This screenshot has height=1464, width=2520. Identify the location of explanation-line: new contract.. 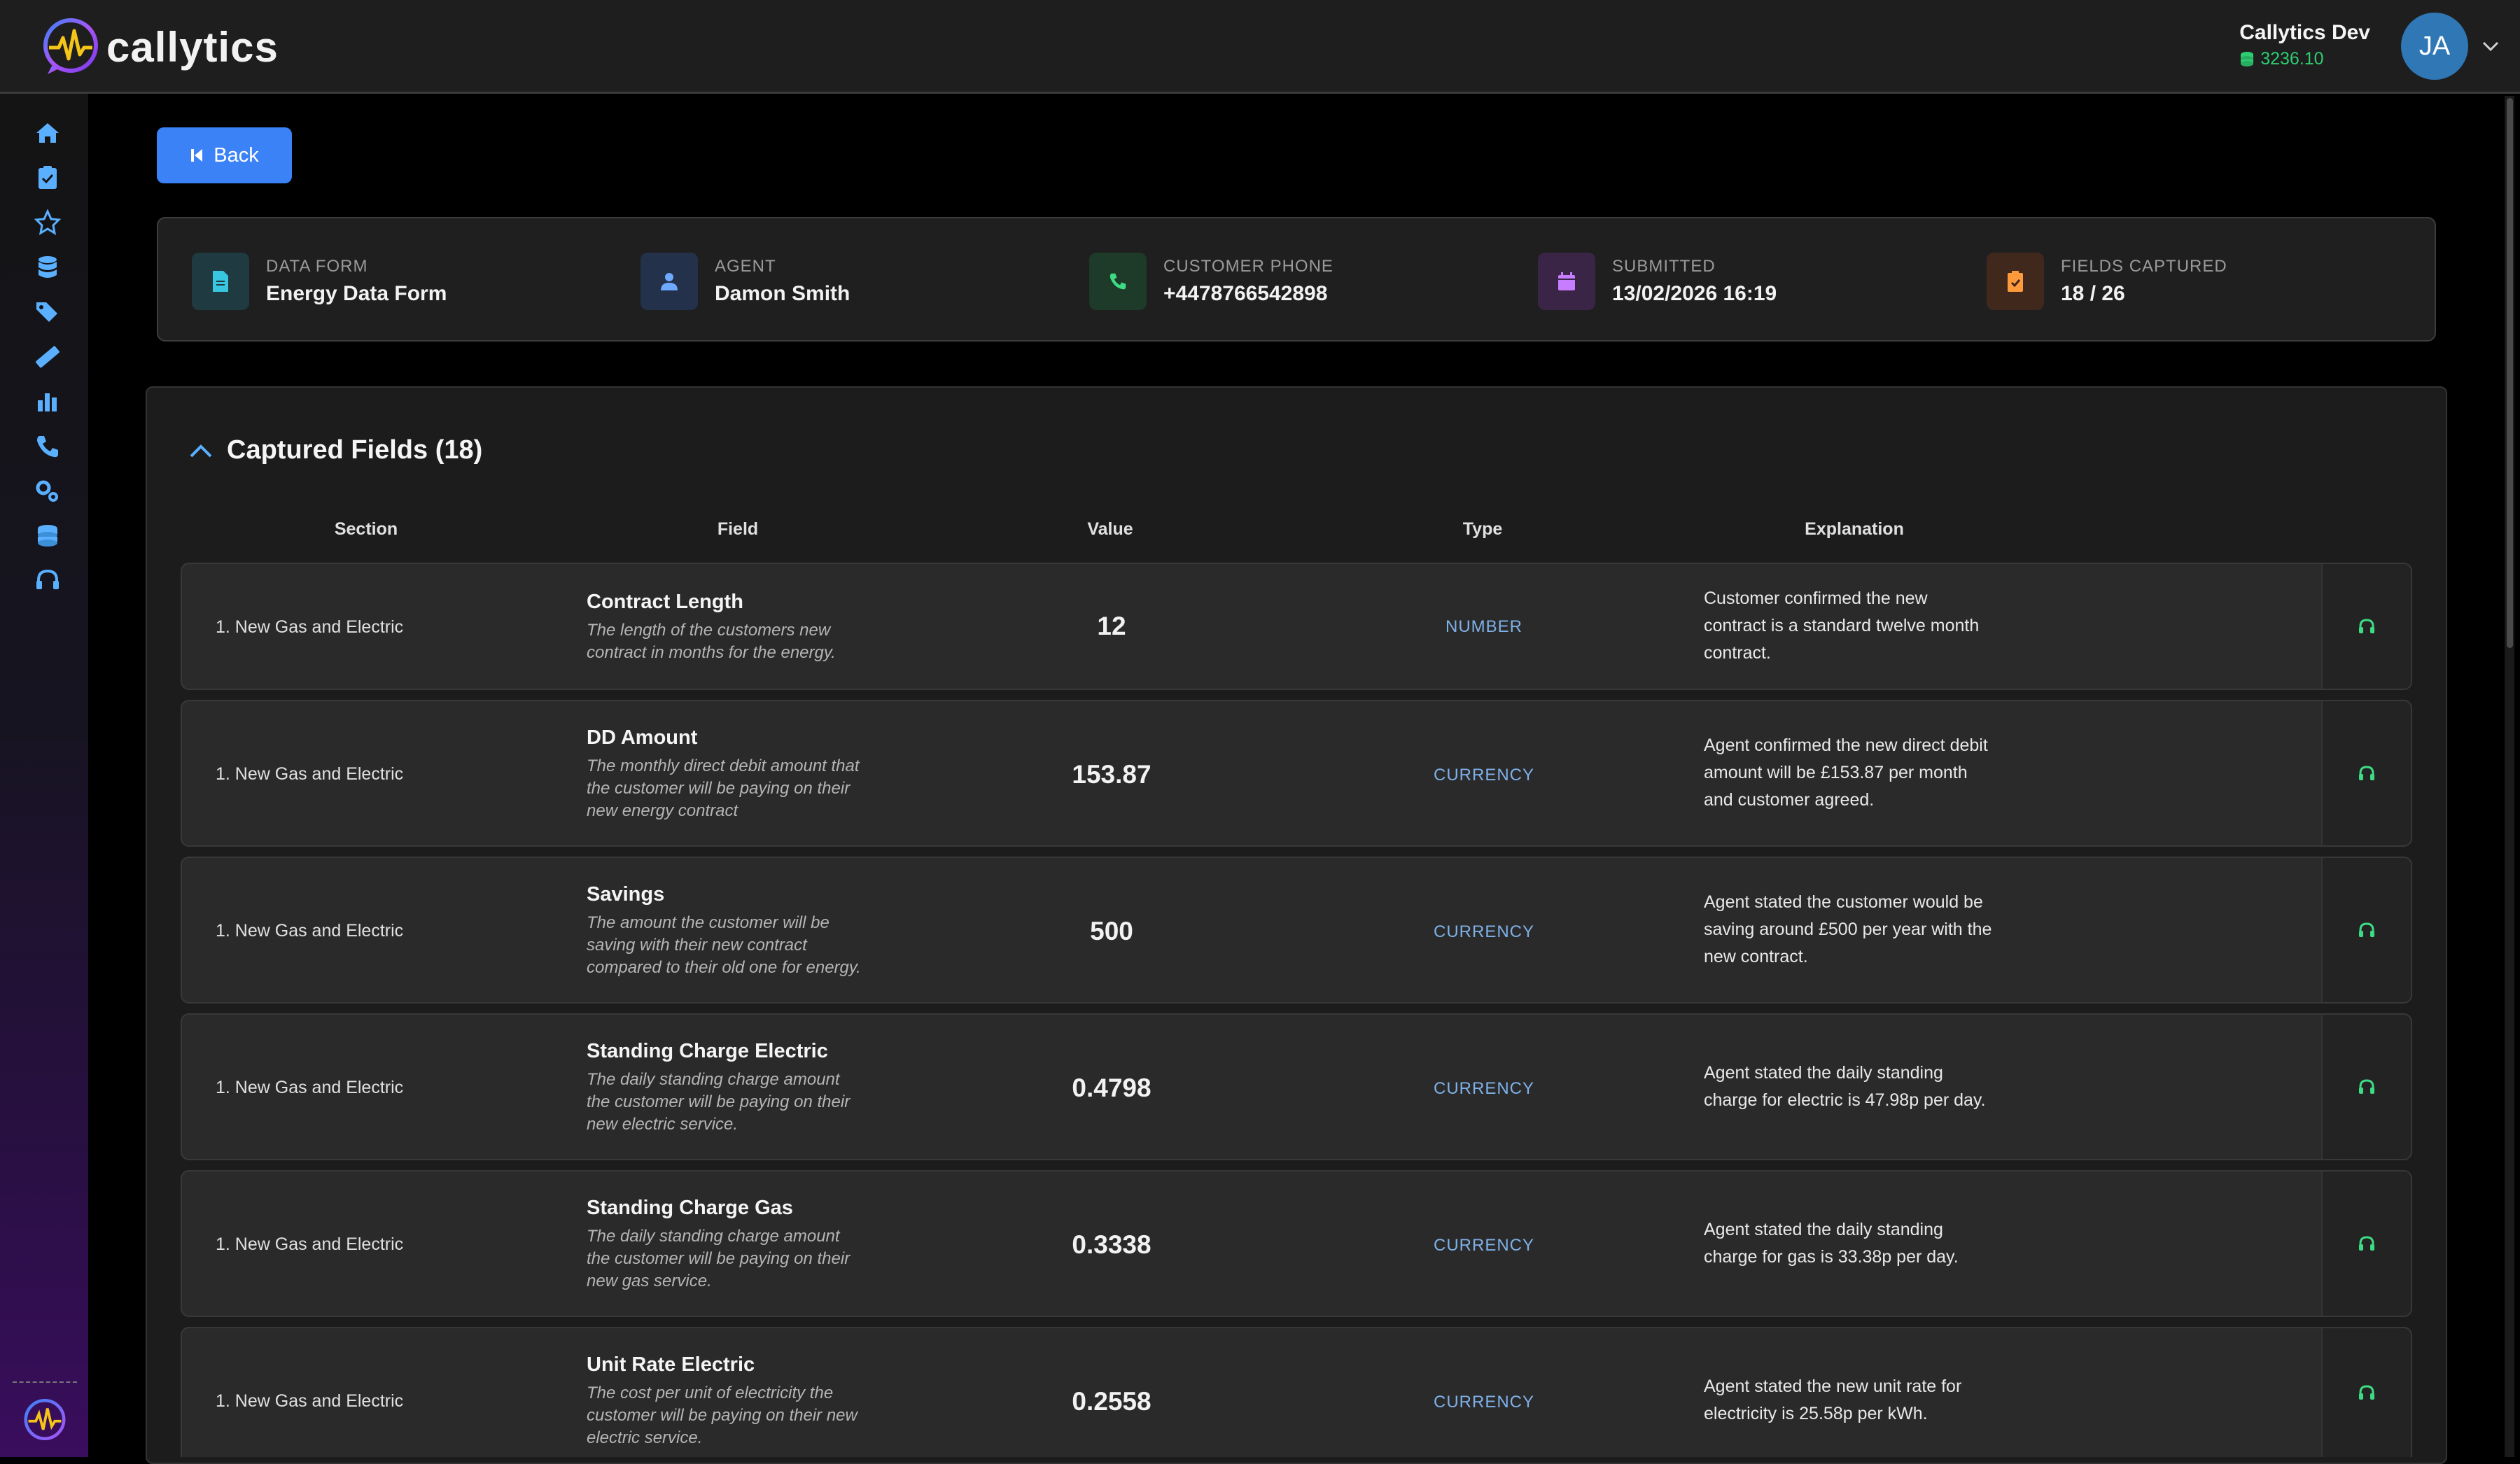
(1756, 956).